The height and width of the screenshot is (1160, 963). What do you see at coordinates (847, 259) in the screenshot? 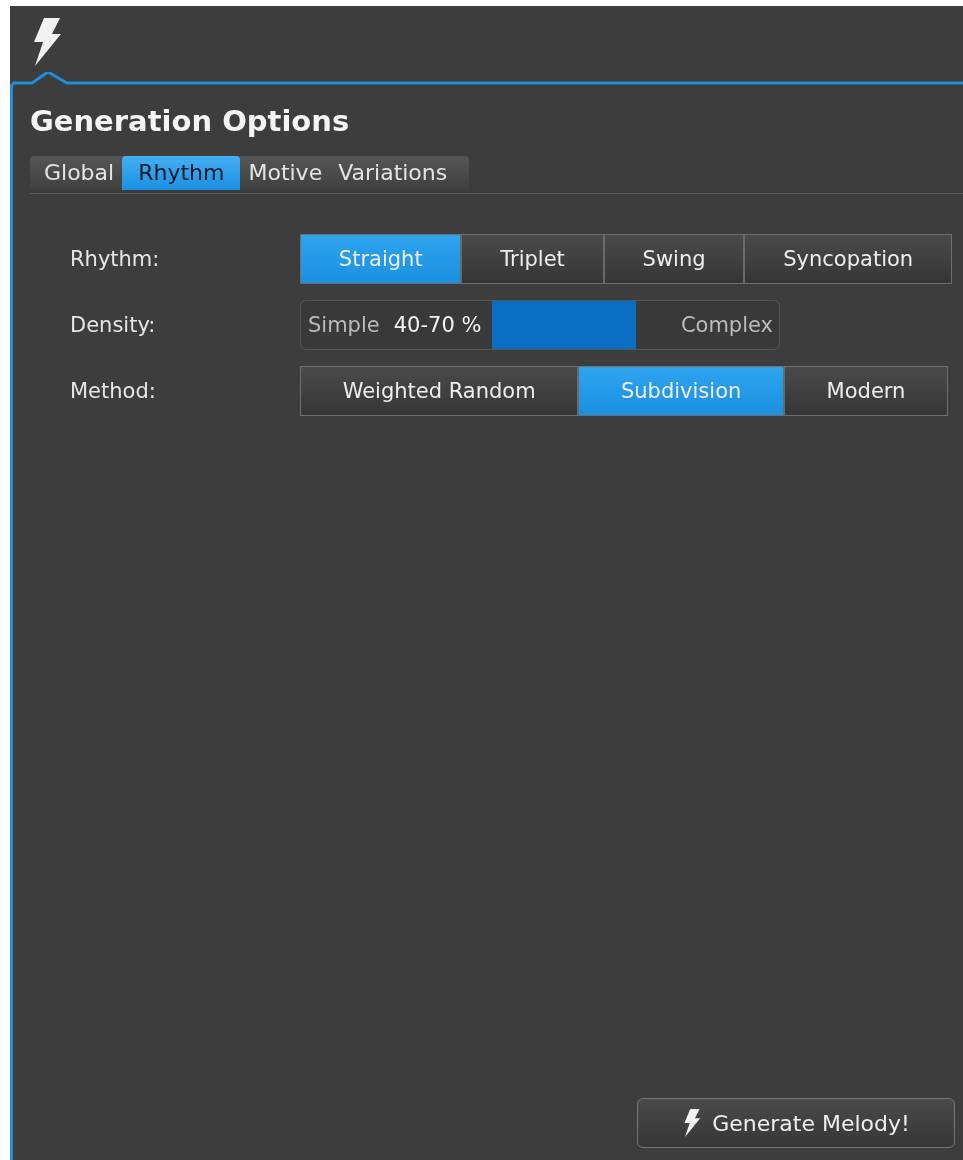
I see `segment-button: Syncopation` at bounding box center [847, 259].